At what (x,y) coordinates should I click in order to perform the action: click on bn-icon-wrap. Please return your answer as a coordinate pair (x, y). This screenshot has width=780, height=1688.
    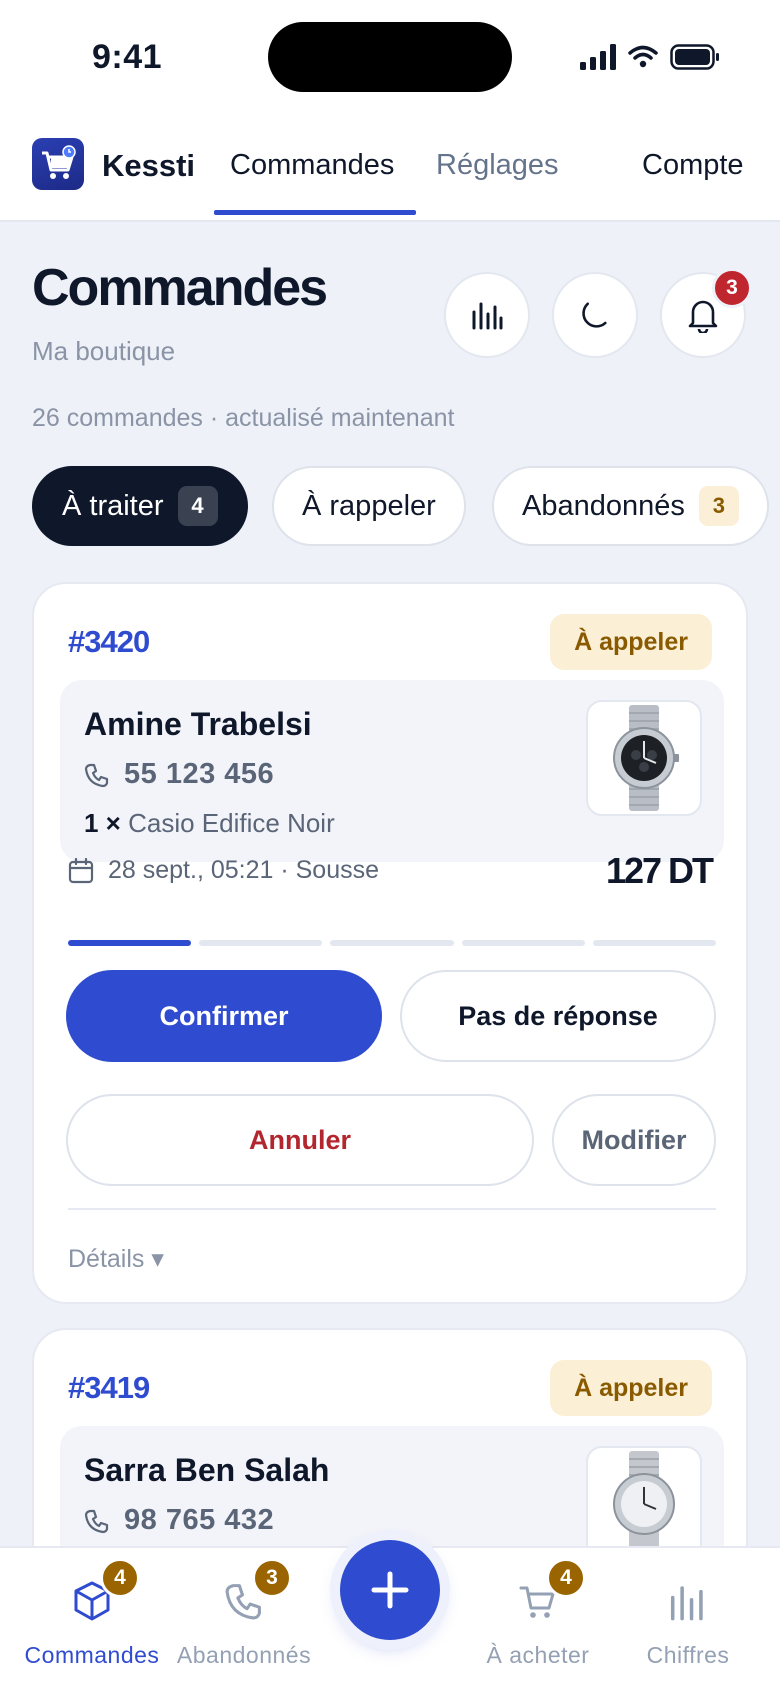
    Looking at the image, I should click on (688, 1601).